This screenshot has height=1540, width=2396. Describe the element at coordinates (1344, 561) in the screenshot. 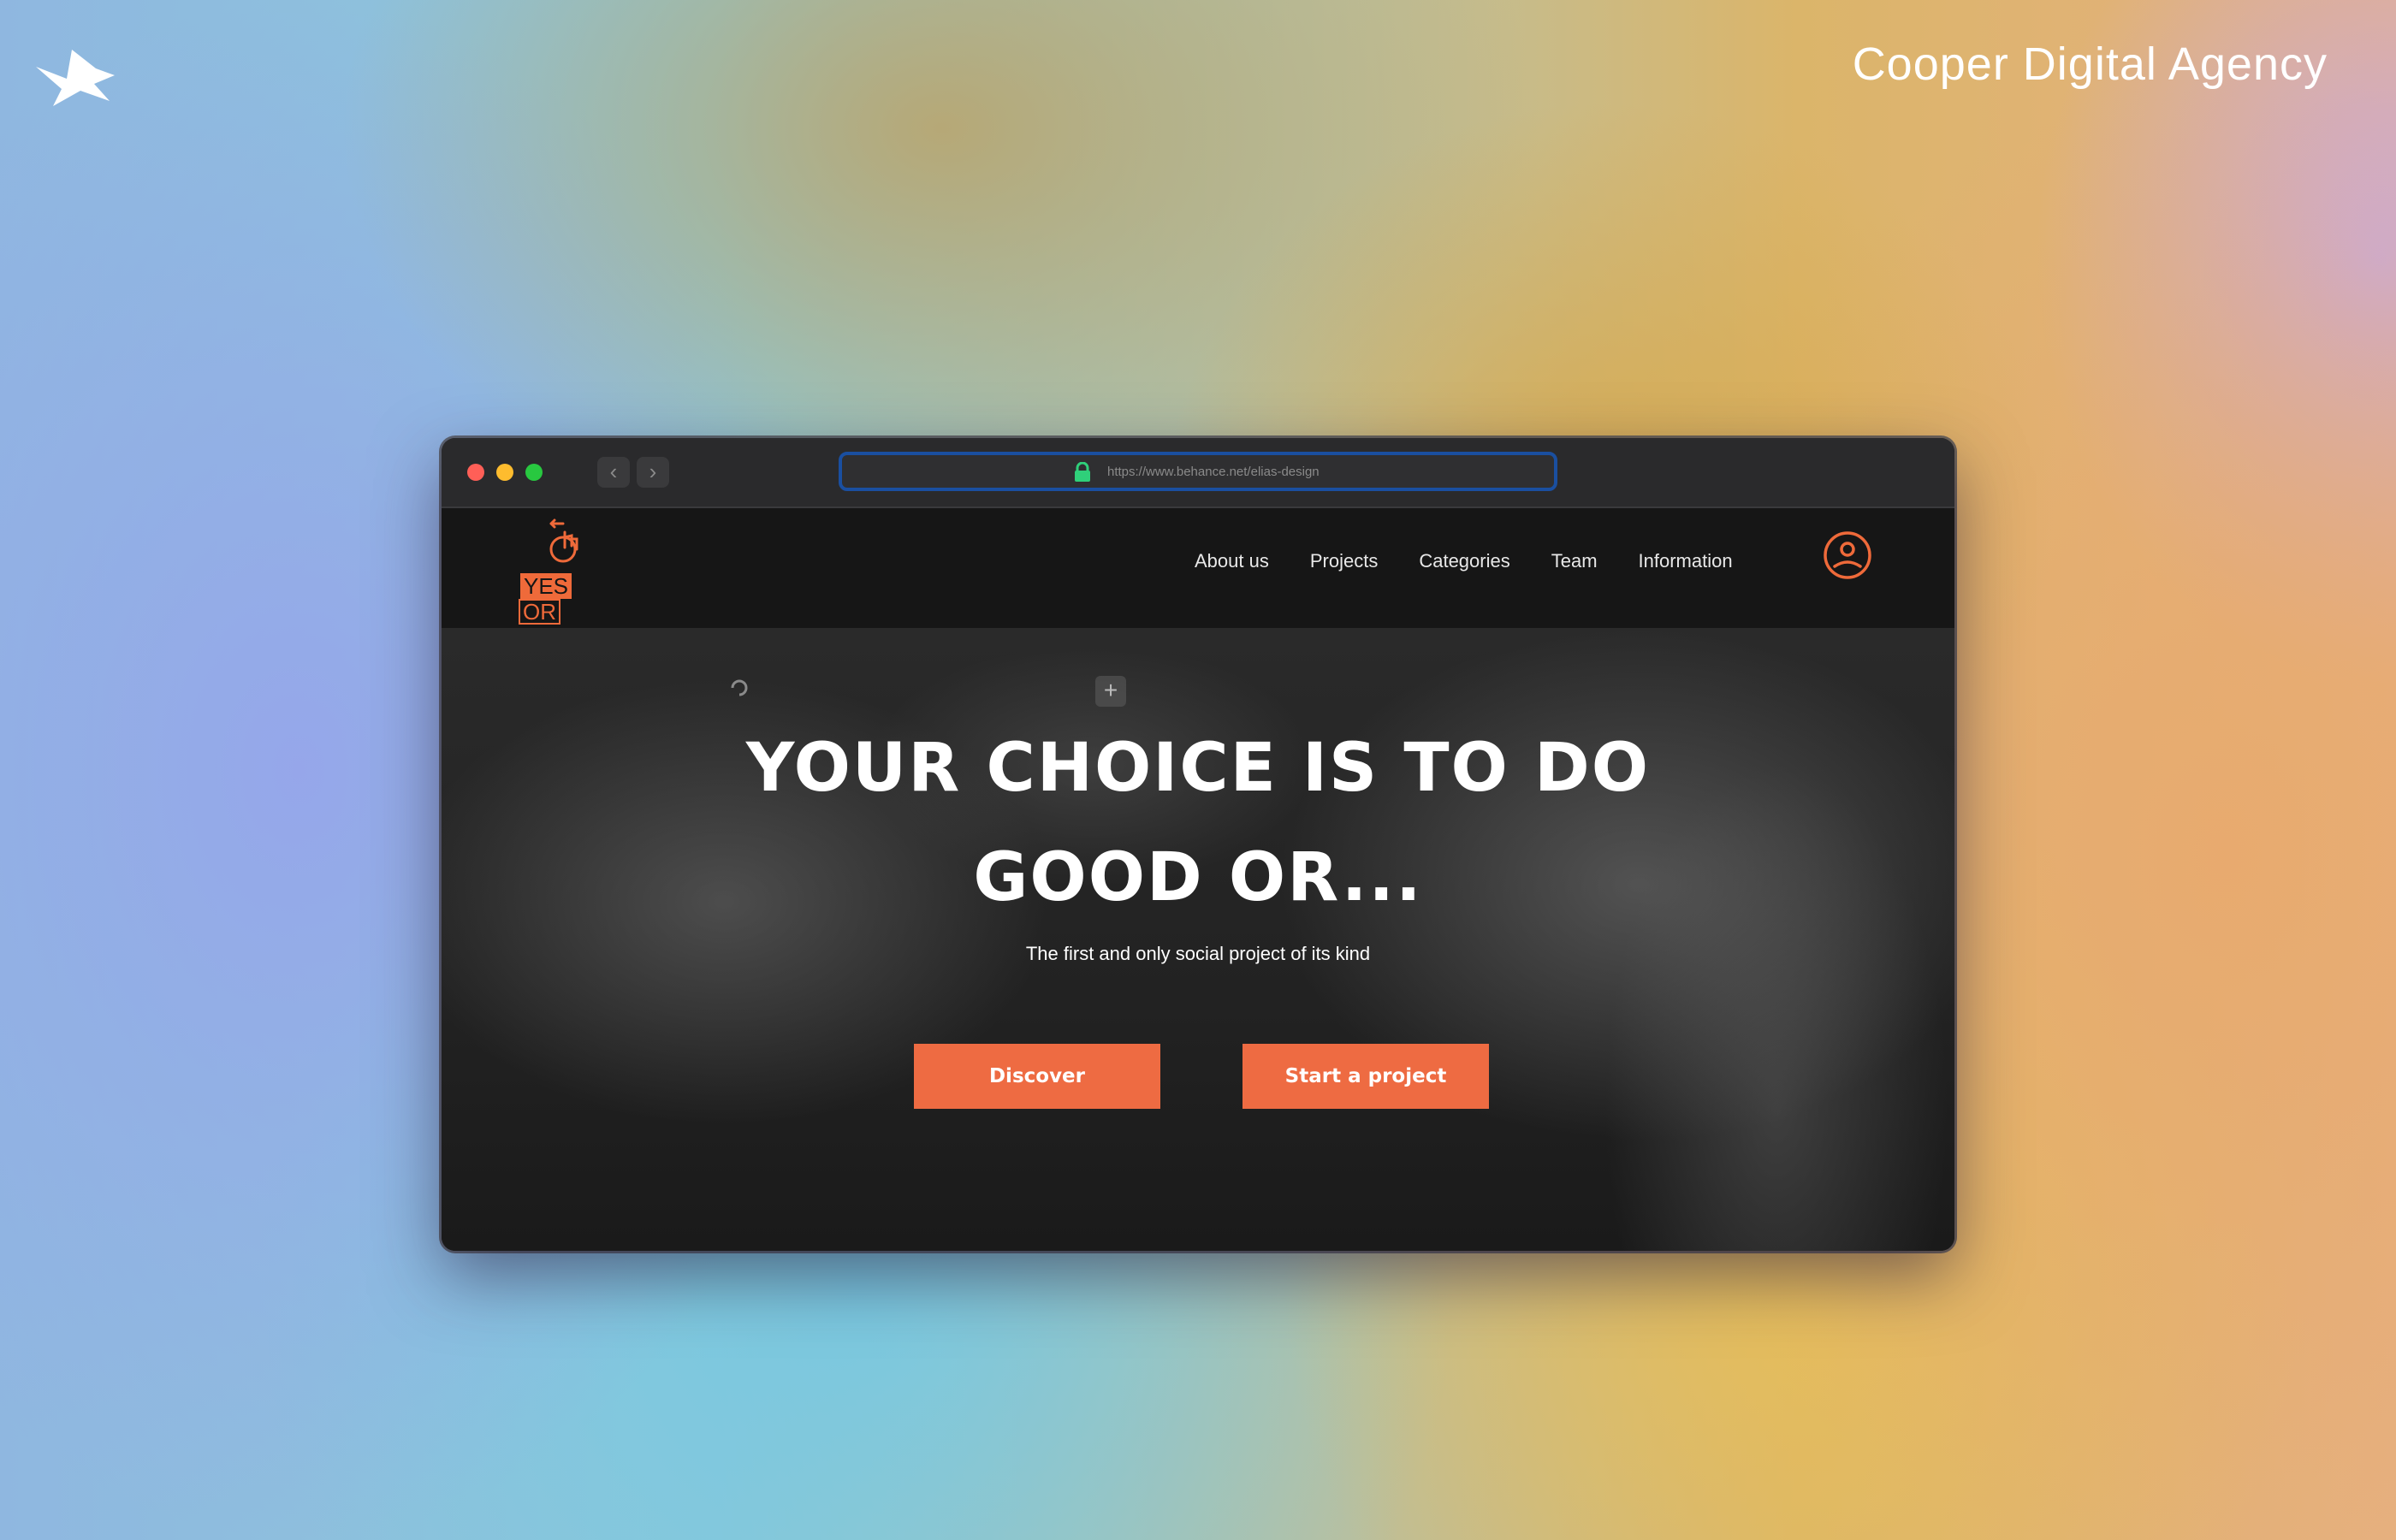

I see `nav-projects: Projects` at that location.